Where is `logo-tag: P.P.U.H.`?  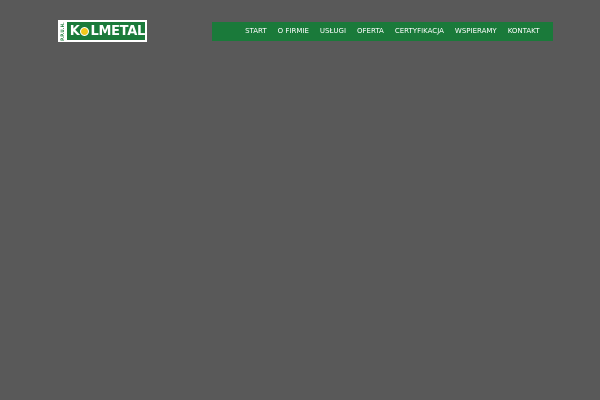
logo-tag: P.P.U.H. is located at coordinates (62, 31).